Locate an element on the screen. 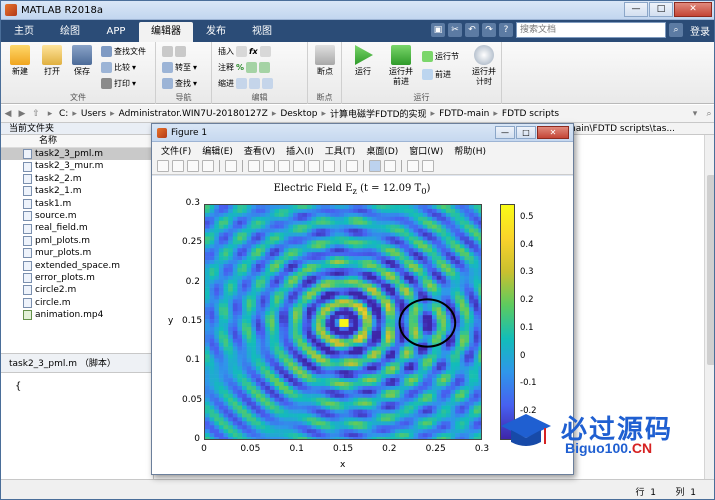 This screenshot has height=500, width=715. file-list-item: real_field.m is located at coordinates (77, 228).